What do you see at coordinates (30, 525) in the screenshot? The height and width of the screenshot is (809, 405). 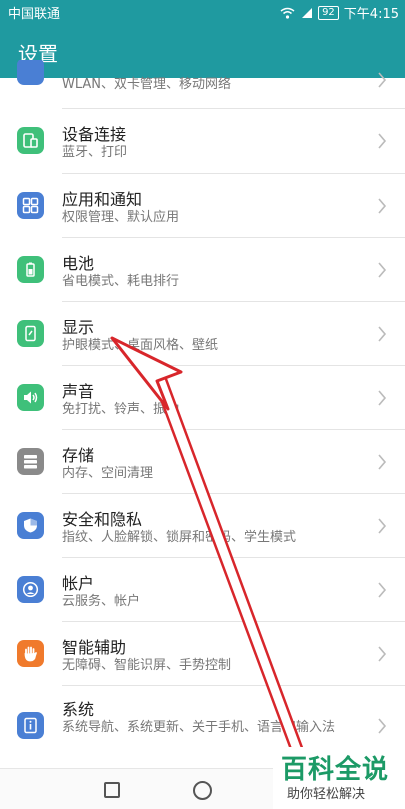 I see `shield-icon` at bounding box center [30, 525].